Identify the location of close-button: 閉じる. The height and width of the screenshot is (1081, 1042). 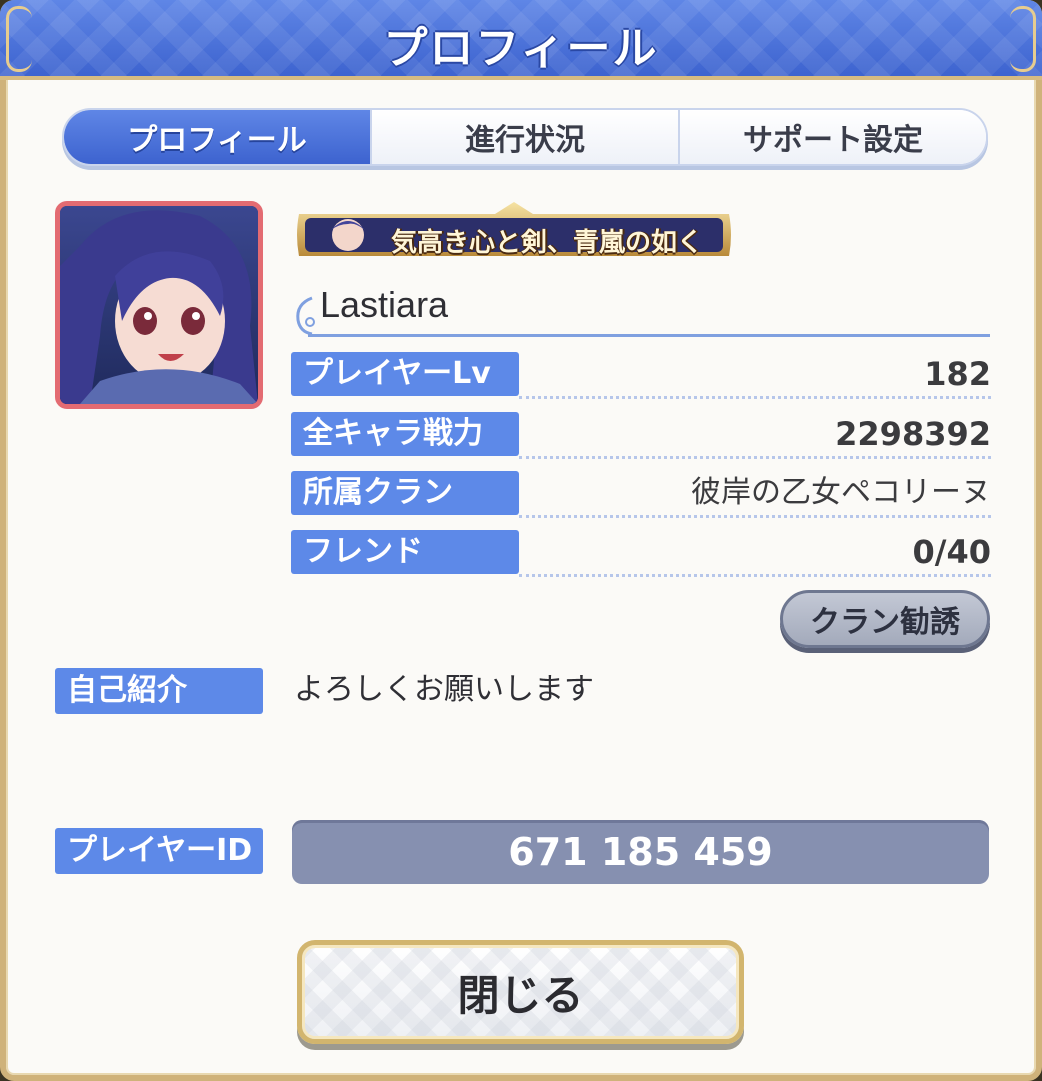
(520, 992).